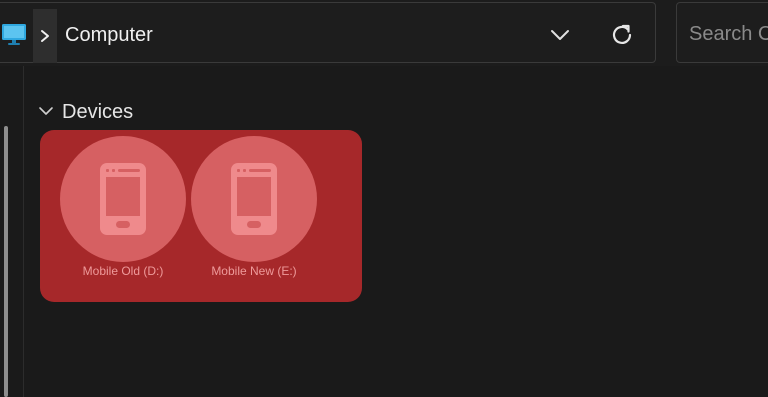 This screenshot has height=397, width=768. I want to click on device-mobile-new: Mobile New (E:), so click(254, 211).